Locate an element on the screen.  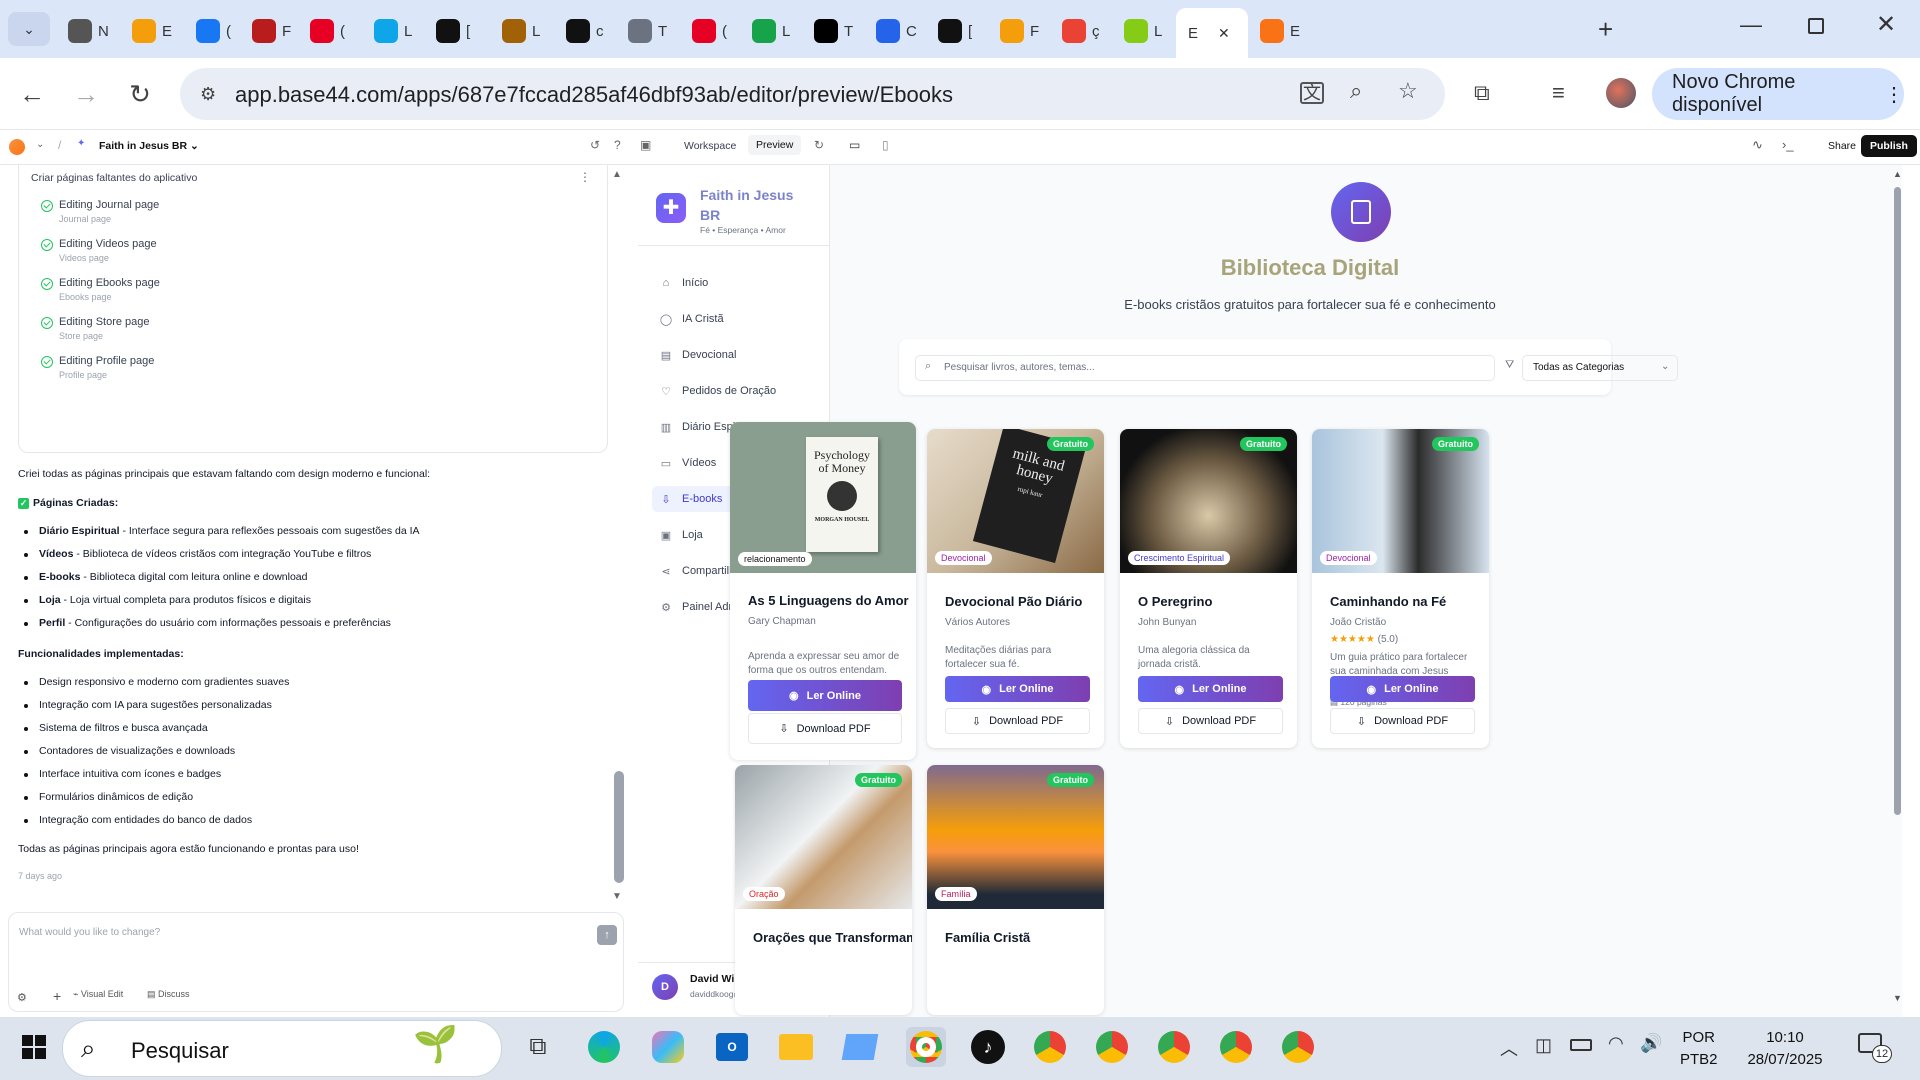
desktop-view-icon: ▭ is located at coordinates (854, 145).